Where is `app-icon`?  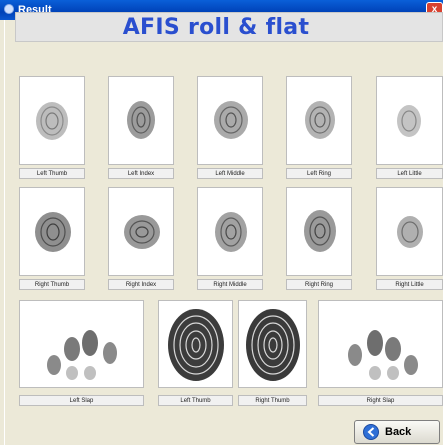 app-icon is located at coordinates (9, 9).